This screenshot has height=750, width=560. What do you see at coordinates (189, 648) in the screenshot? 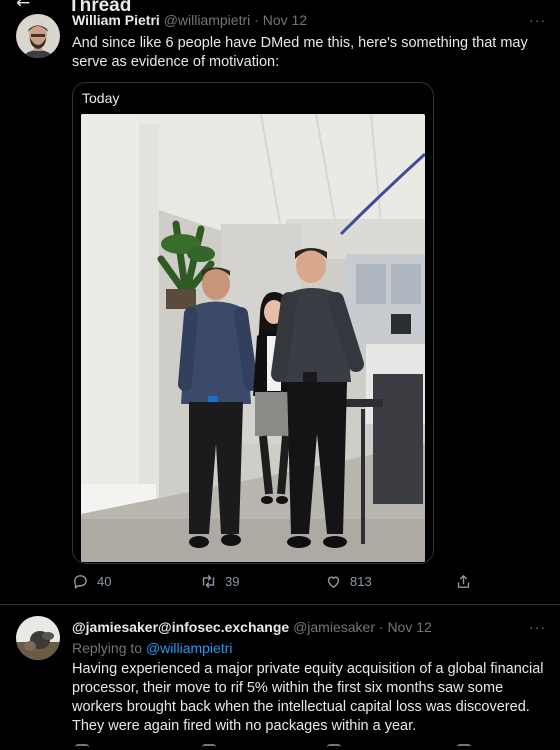
I see `replying-to-mention: @williampietri` at bounding box center [189, 648].